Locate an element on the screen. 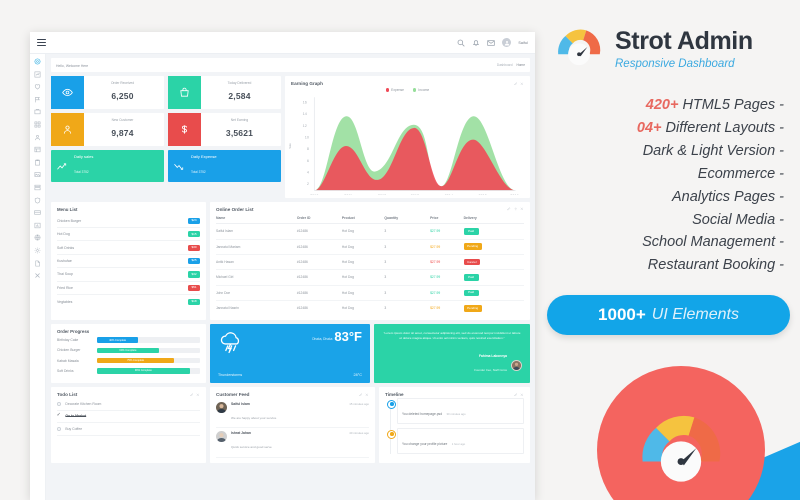 The image size is (800, 500). feature-text: HTML5 Pages - is located at coordinates (731, 105).